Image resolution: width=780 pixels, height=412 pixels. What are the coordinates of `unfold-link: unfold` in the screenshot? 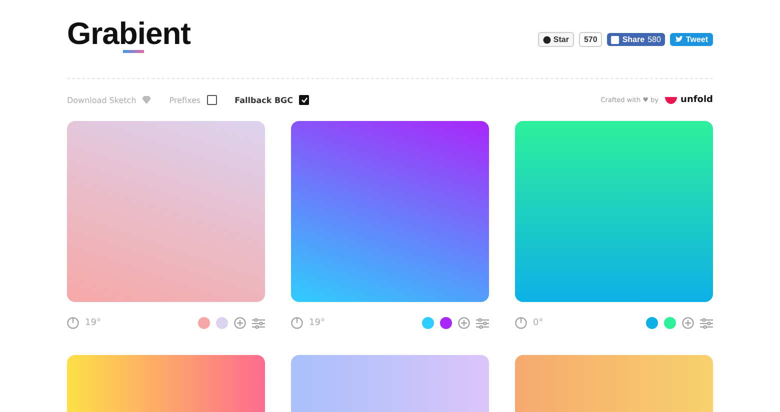 It's located at (688, 100).